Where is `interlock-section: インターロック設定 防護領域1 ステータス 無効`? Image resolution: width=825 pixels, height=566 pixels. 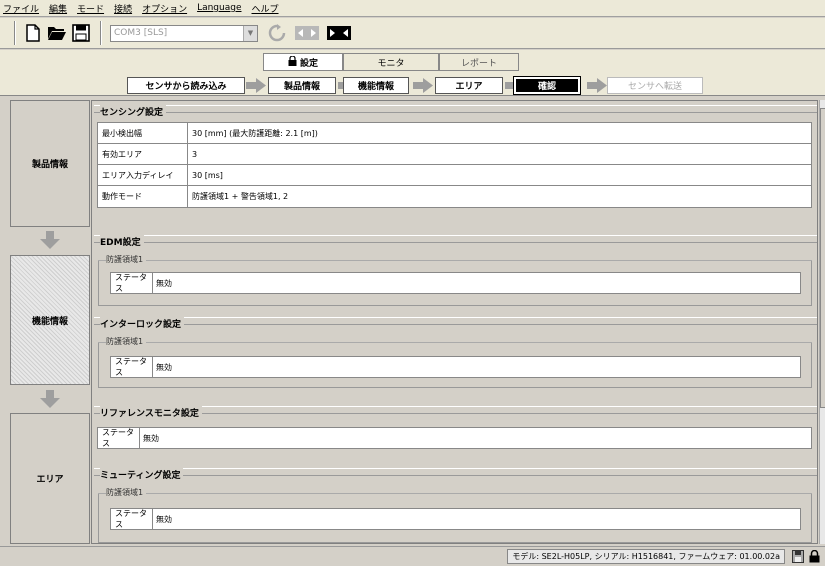
interlock-section: インターロック設定 防護領域1 ステータス 無効 is located at coordinates (455, 354).